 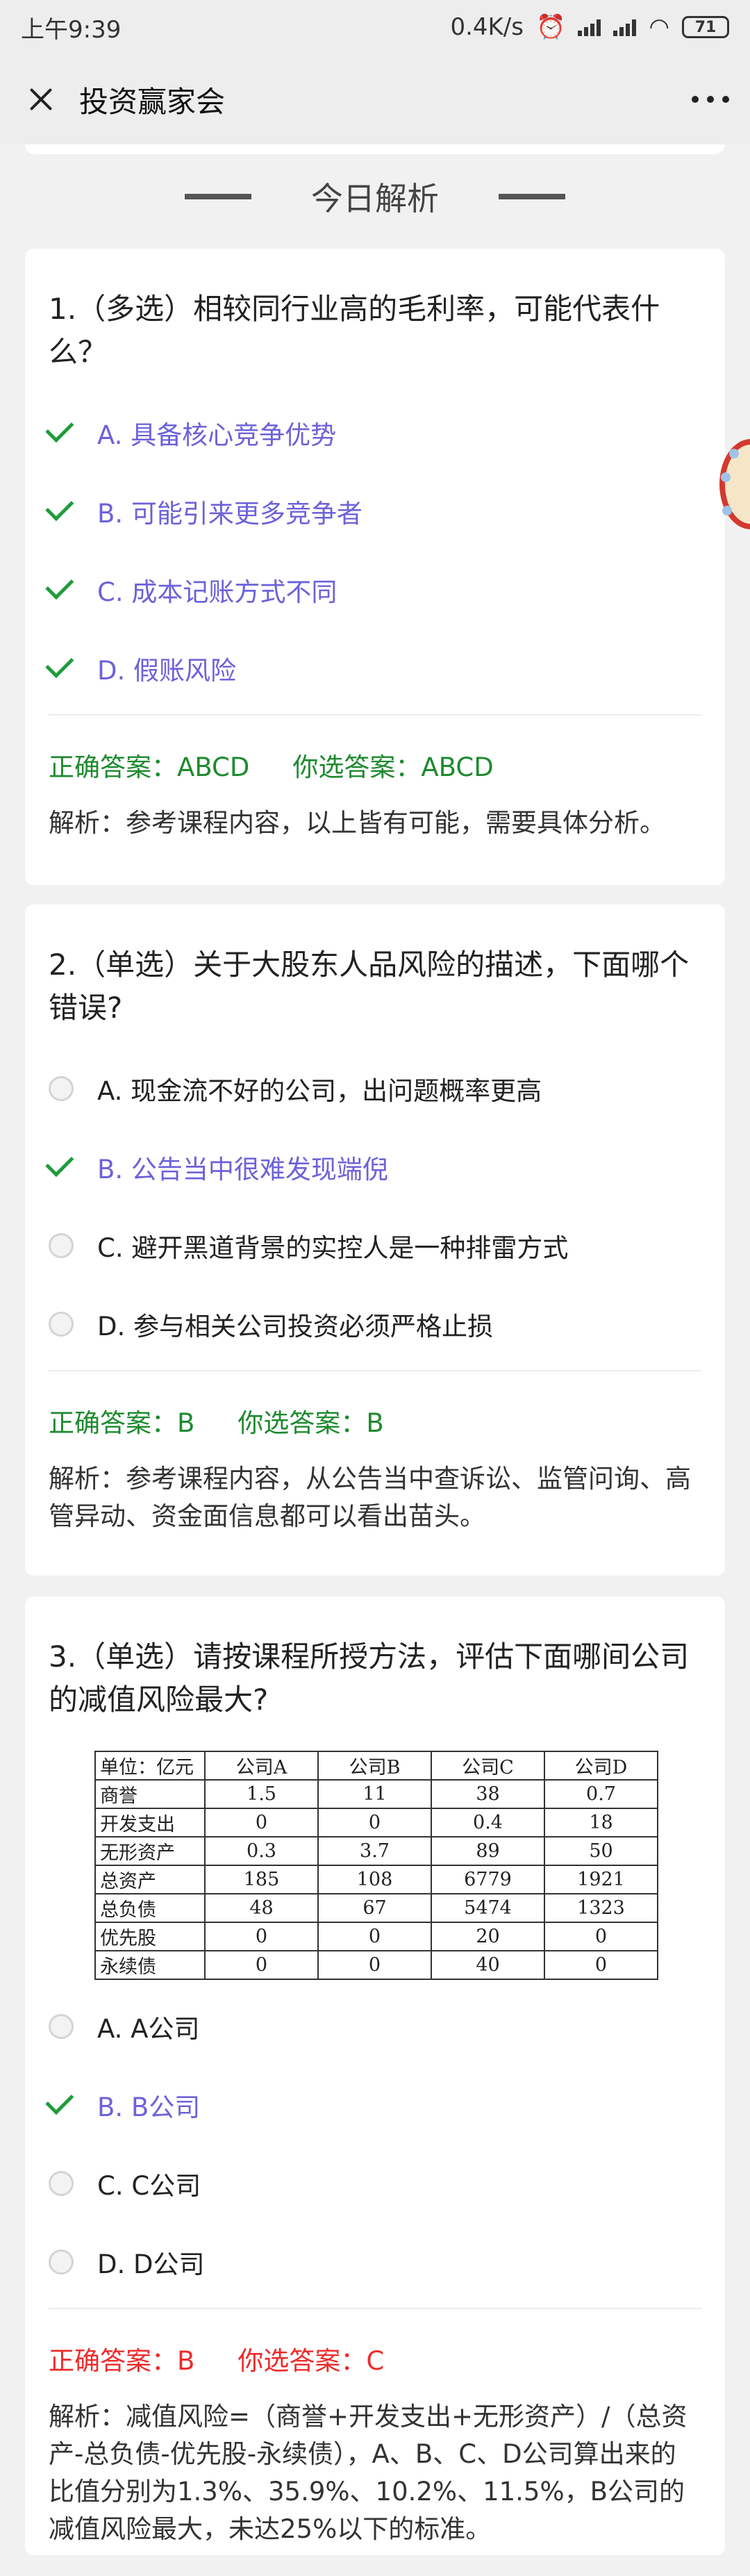 I want to click on analysis-text: 解析：参考课程内容，以上皆有可能，需要具体分析。, so click(x=357, y=823).